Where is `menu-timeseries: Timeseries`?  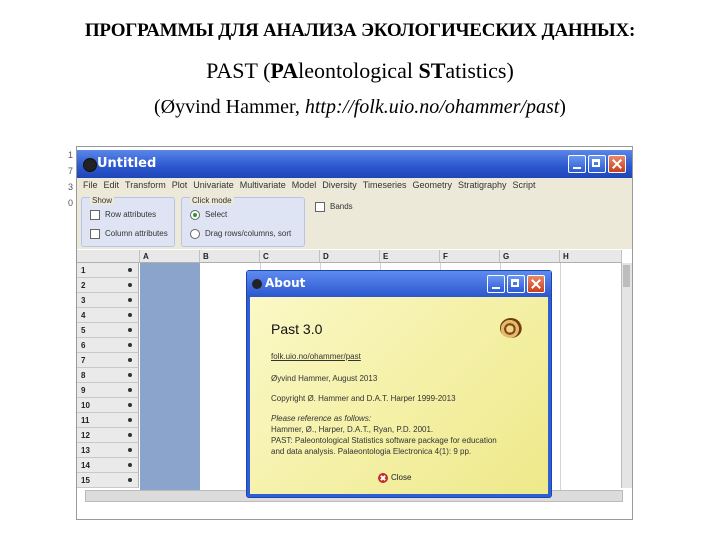 menu-timeseries: Timeseries is located at coordinates (385, 185).